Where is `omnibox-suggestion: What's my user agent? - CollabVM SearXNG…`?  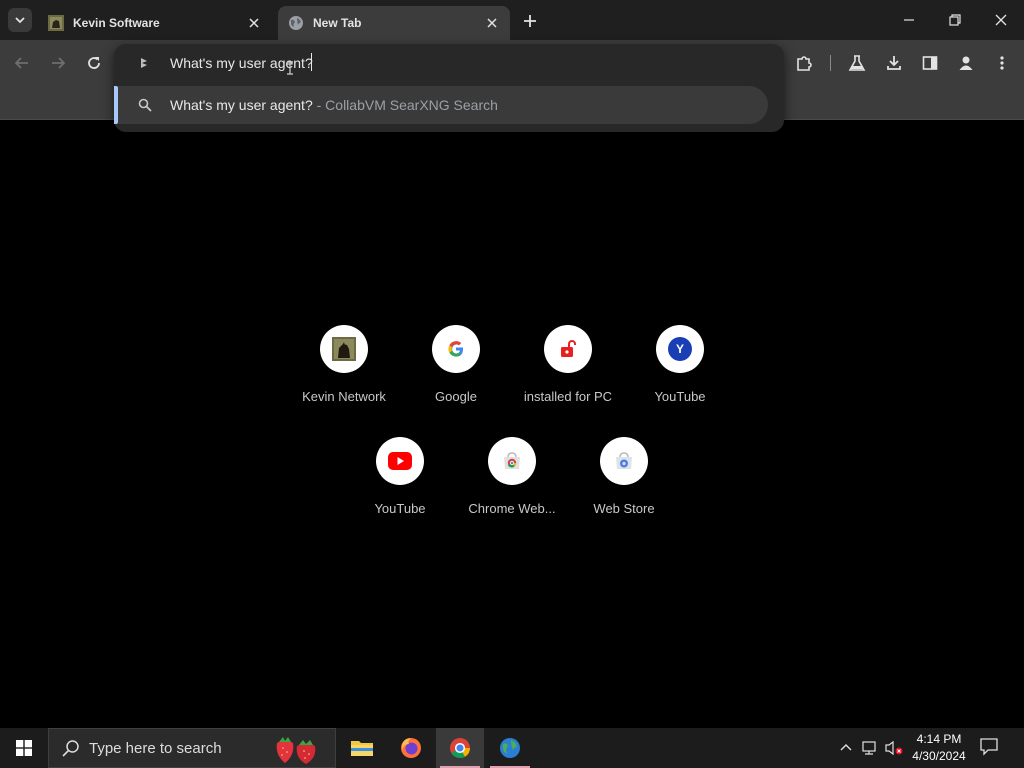 omnibox-suggestion: What's my user agent? - CollabVM SearXNG… is located at coordinates (441, 105).